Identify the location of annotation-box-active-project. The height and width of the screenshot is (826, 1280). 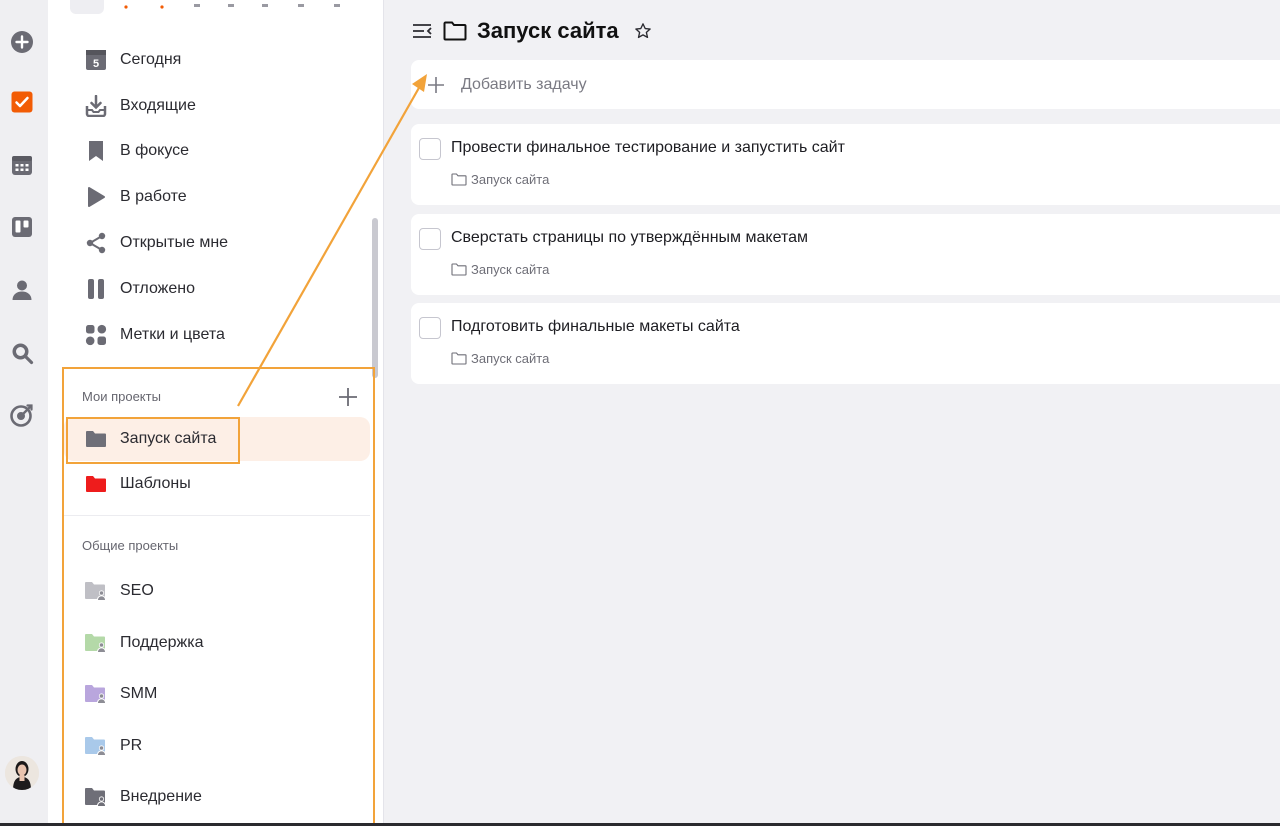
(153, 440).